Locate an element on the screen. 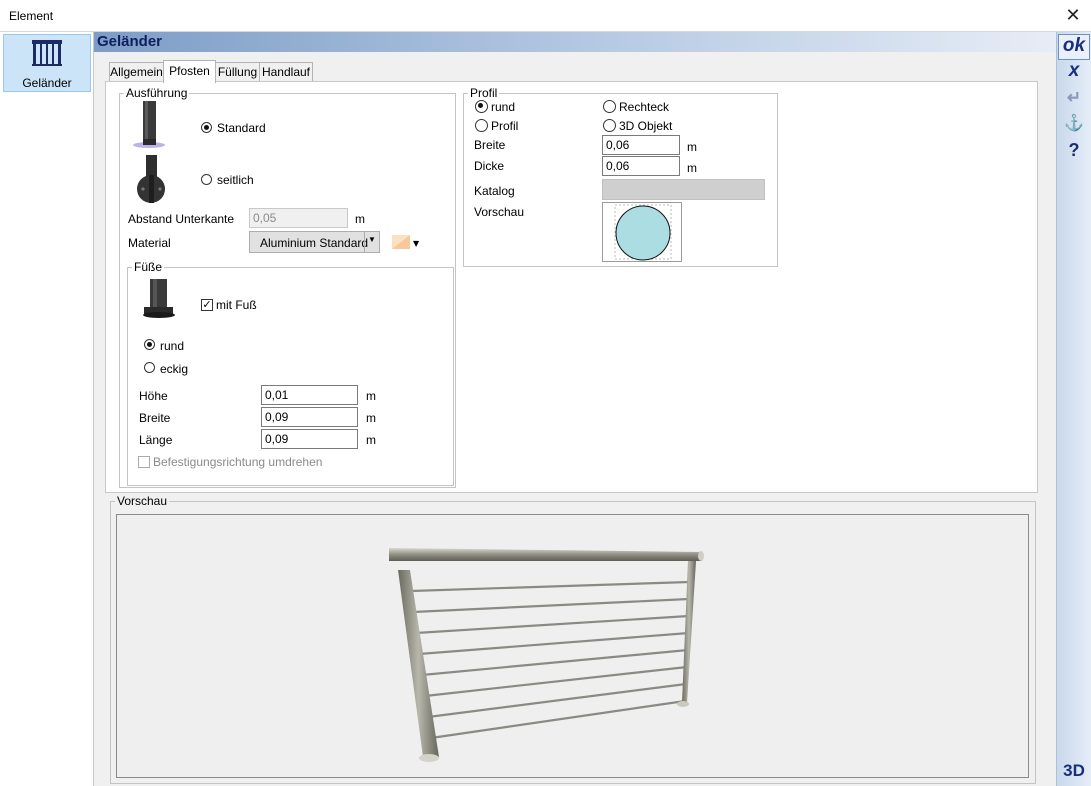  profil-preview-box is located at coordinates (642, 232).